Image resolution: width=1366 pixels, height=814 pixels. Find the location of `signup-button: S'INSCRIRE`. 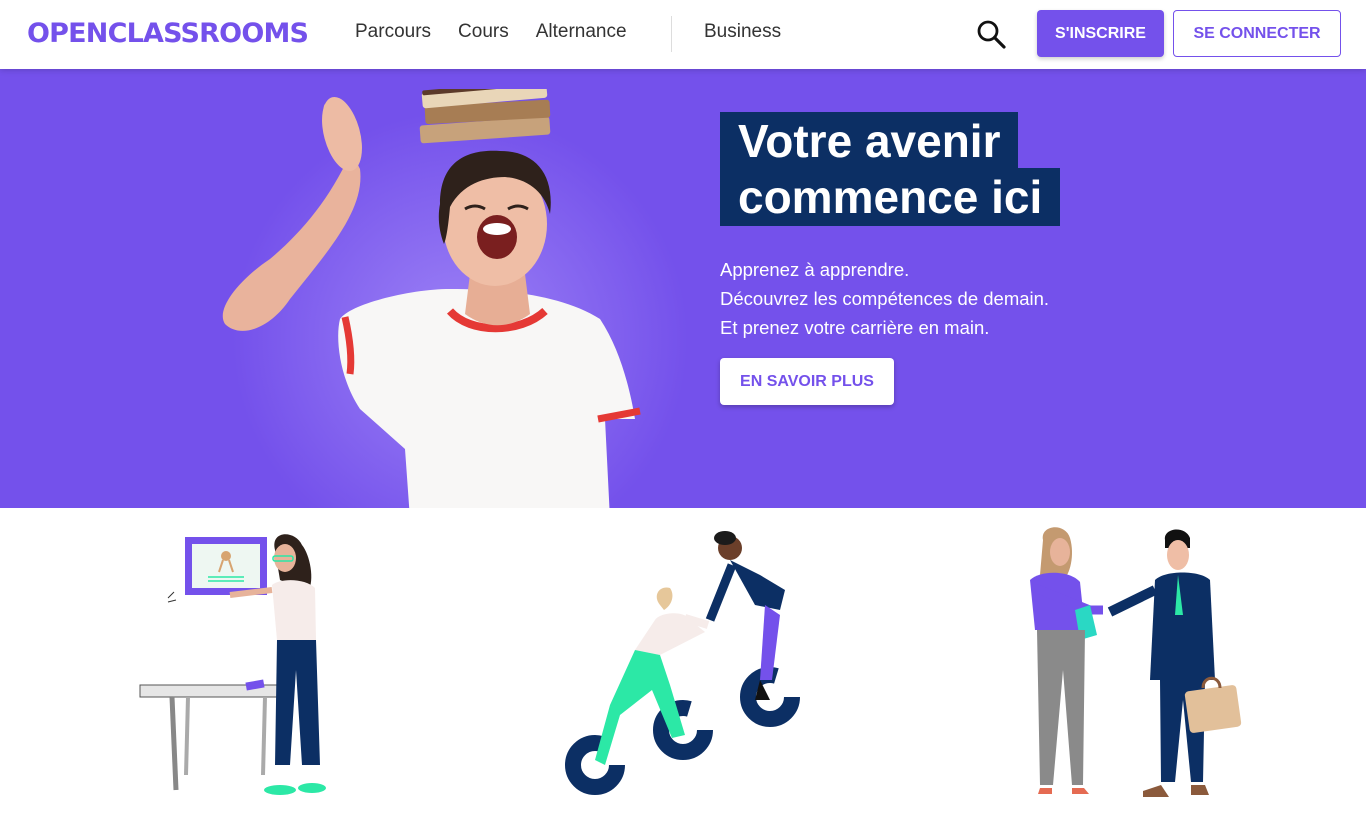

signup-button: S'INSCRIRE is located at coordinates (1100, 33).